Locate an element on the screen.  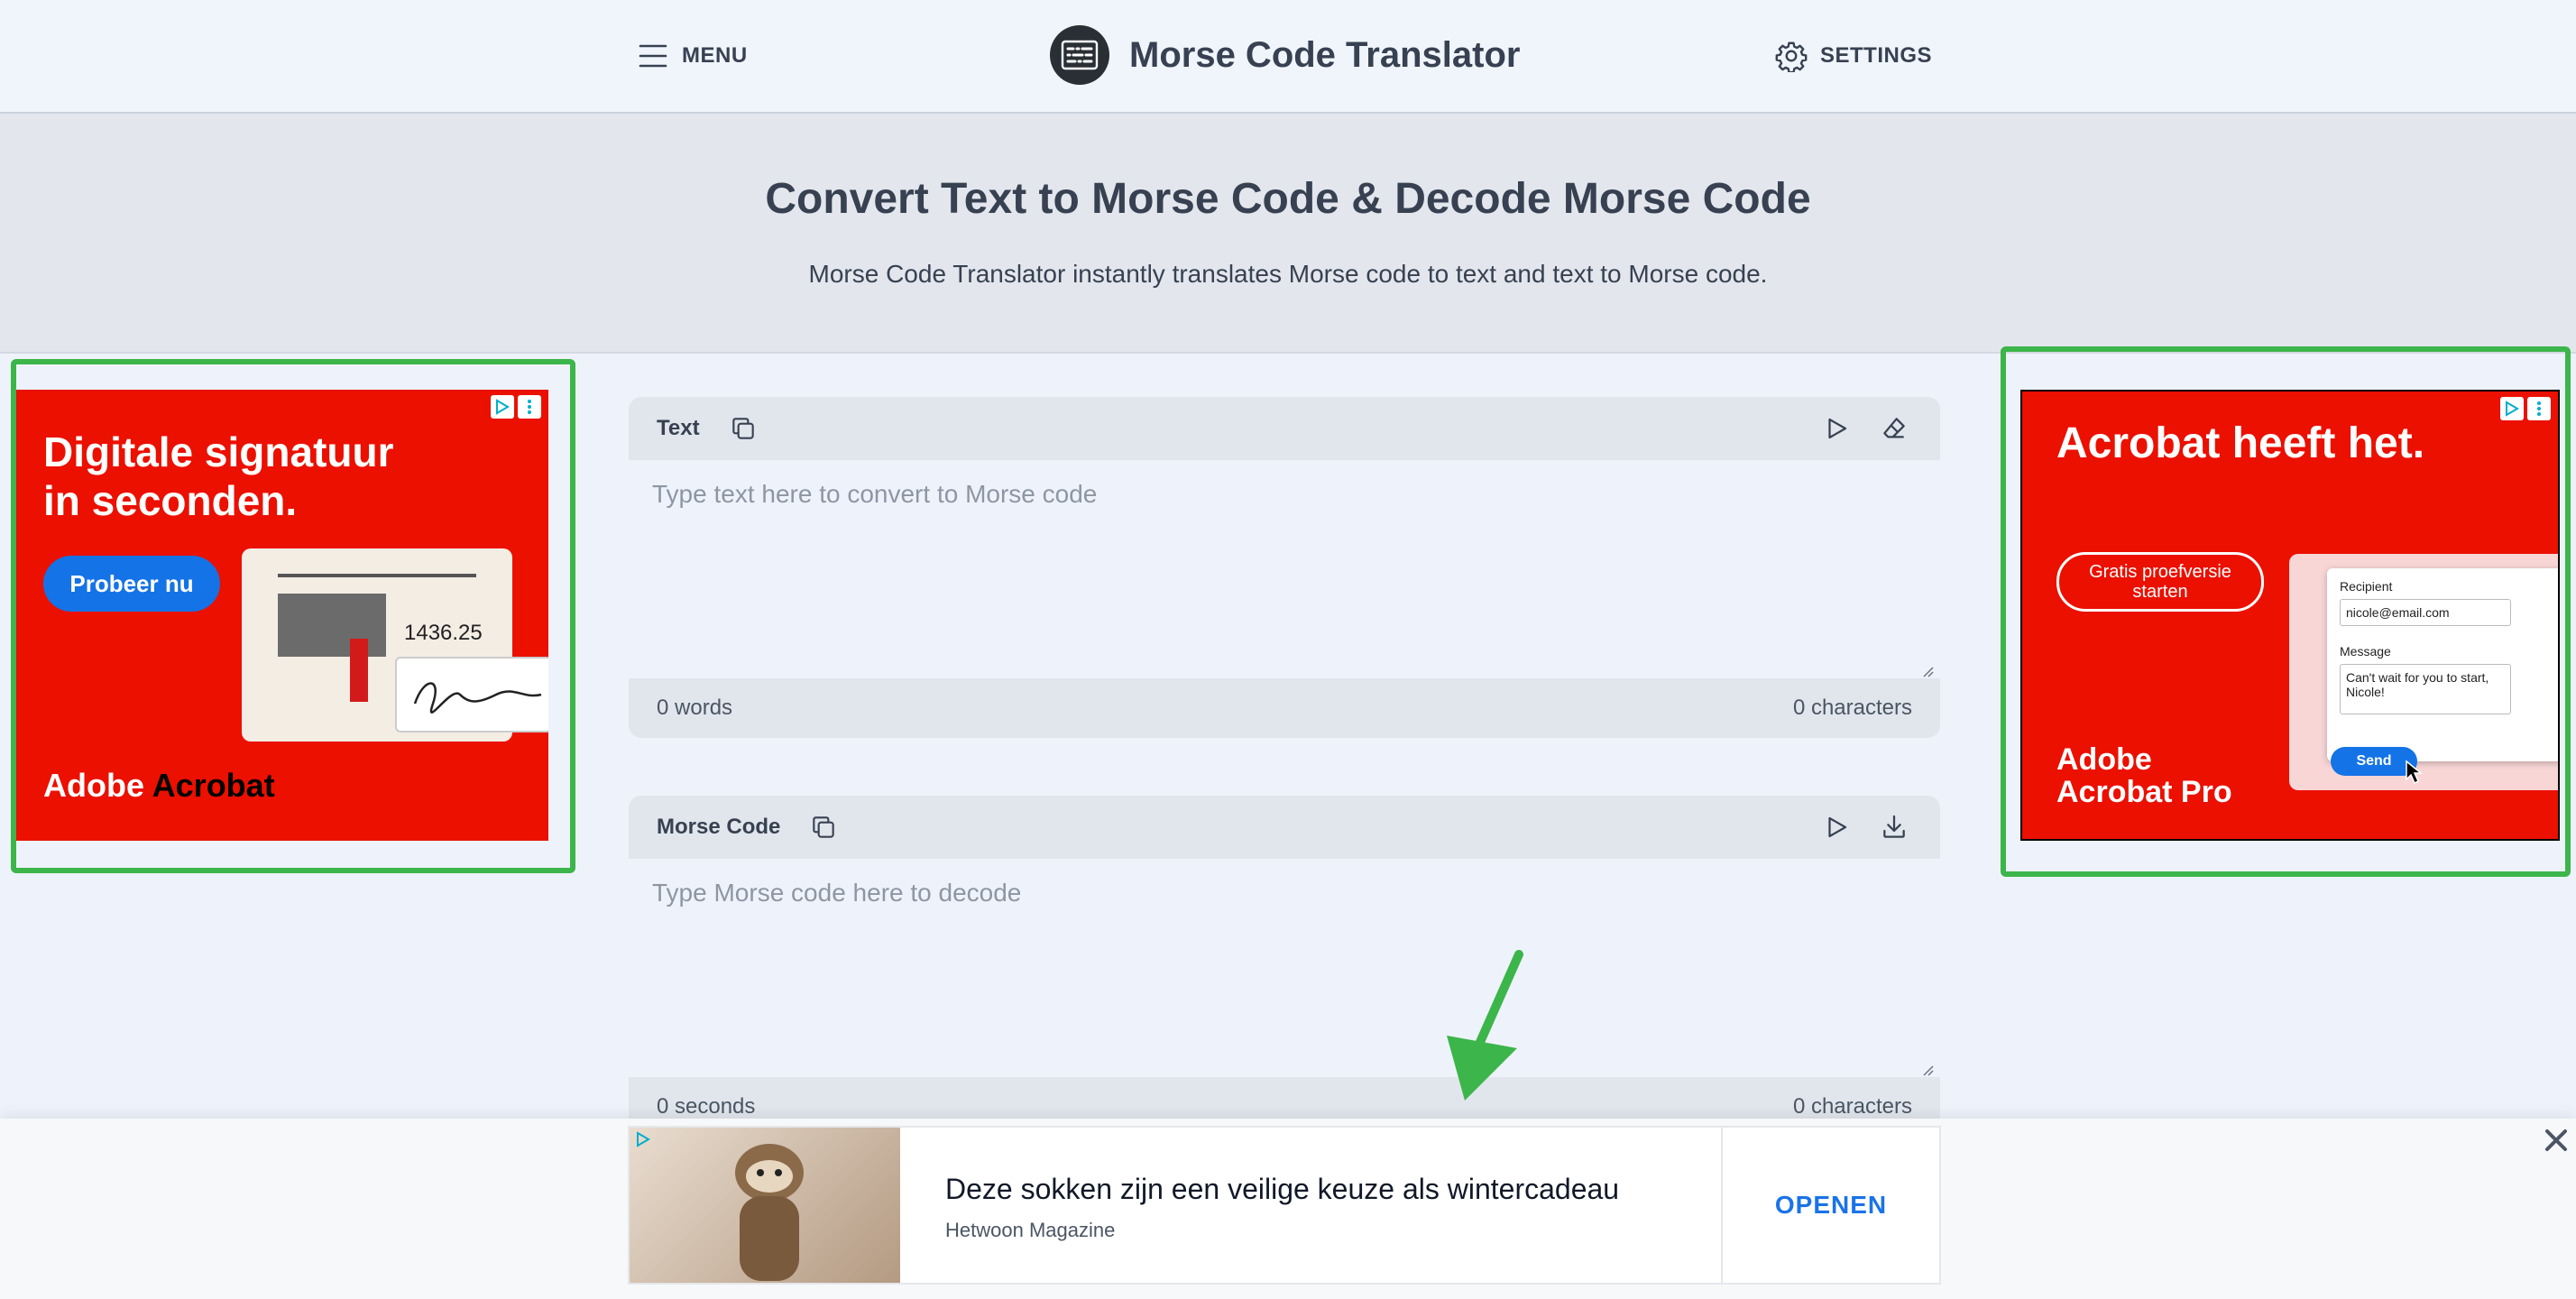
bottom-ad-source: Hetwoon Magazine is located at coordinates (1030, 1230).